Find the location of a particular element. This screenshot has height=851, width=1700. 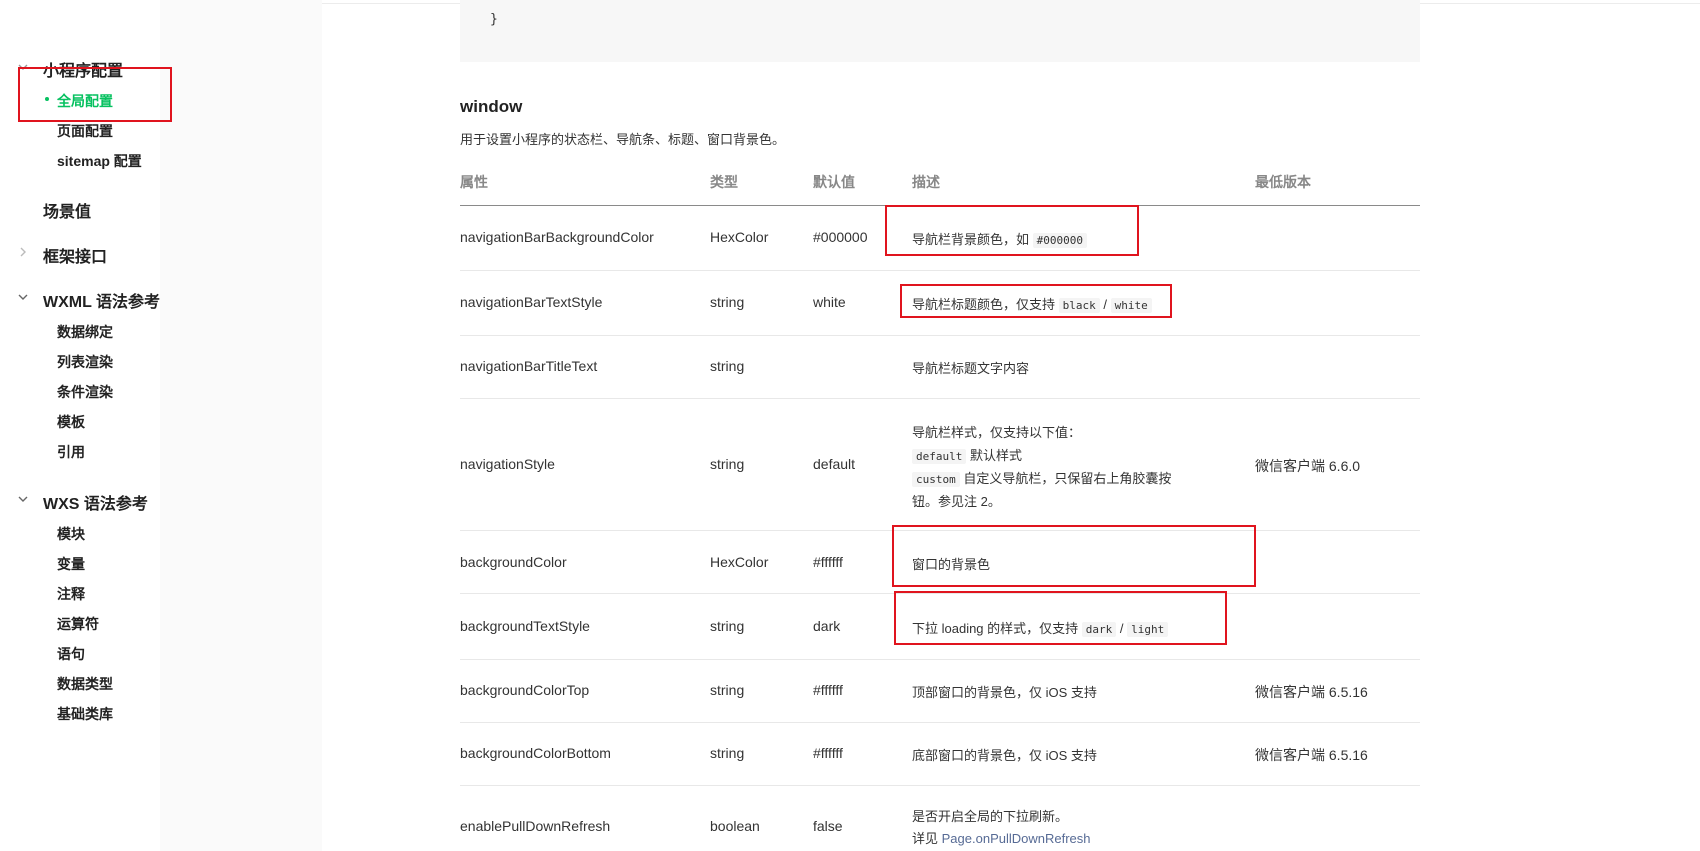

table-cell-description: 底部窗口的背景色，仅 iOS 支持 is located at coordinates (1004, 755).